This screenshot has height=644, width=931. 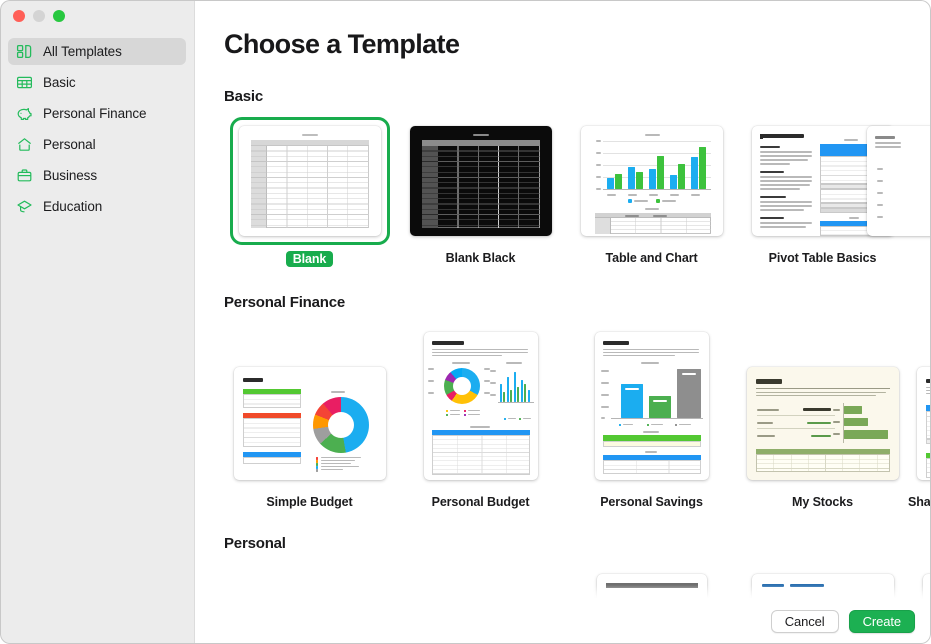 What do you see at coordinates (70, 175) in the screenshot?
I see `sidebar-item-label: Business` at bounding box center [70, 175].